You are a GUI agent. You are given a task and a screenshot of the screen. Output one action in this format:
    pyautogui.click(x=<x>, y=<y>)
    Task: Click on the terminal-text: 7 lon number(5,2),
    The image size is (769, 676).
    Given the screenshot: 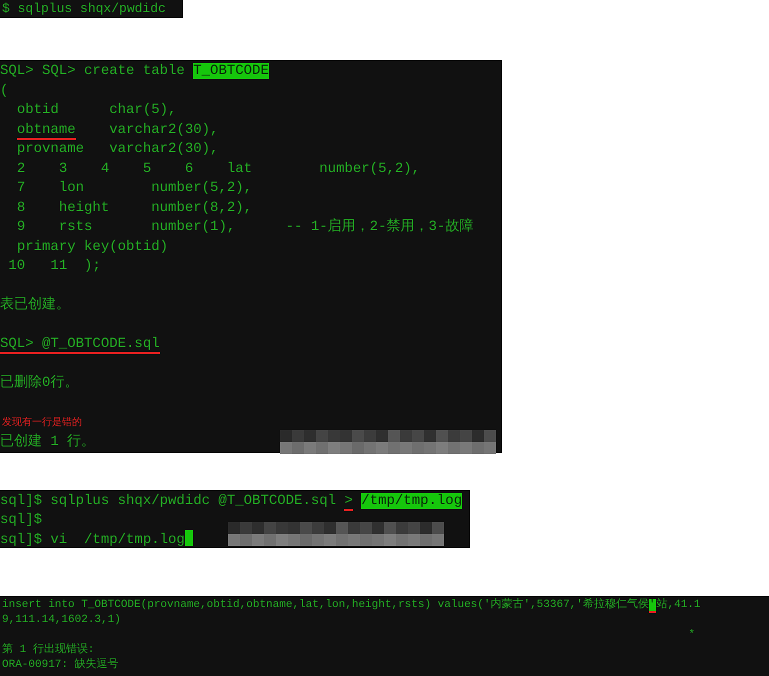 What is the action you would take?
    pyautogui.click(x=134, y=188)
    